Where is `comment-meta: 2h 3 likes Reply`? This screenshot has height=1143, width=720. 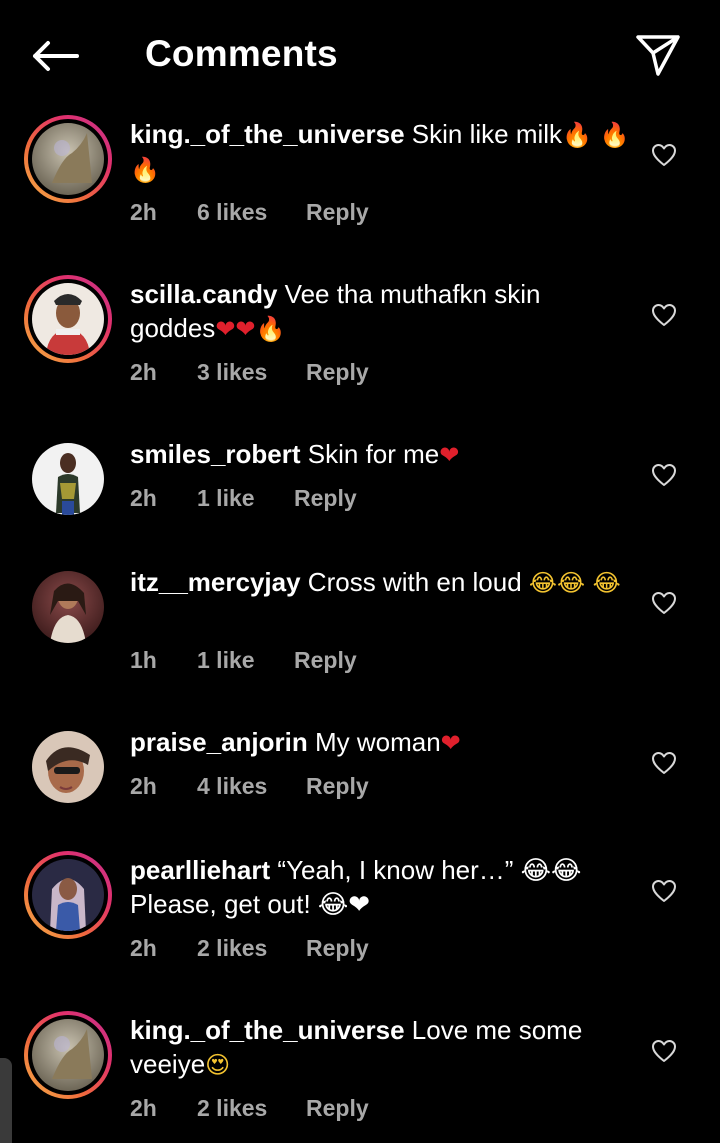 comment-meta: 2h 3 likes Reply is located at coordinates (249, 372).